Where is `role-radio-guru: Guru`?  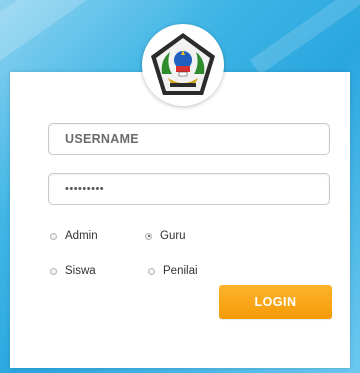
role-radio-guru: Guru is located at coordinates (165, 236).